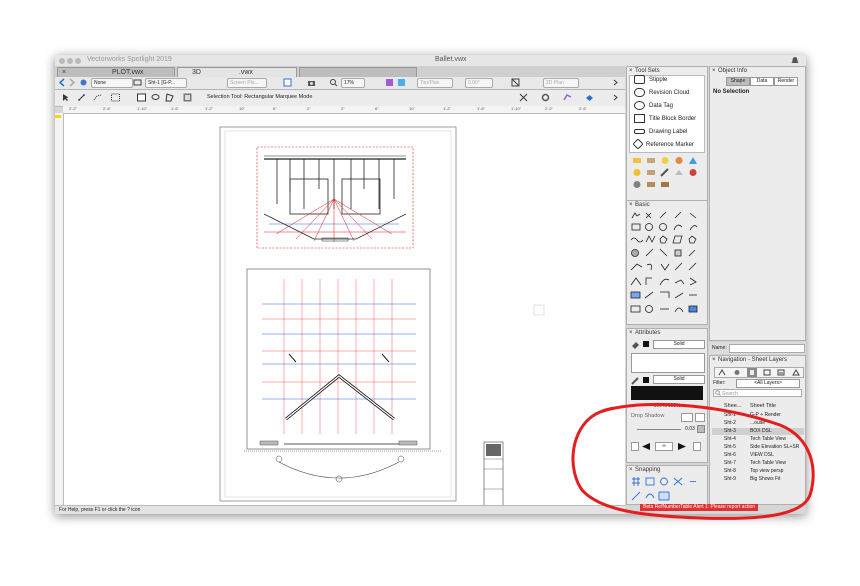 This screenshot has height=586, width=860. What do you see at coordinates (764, 431) in the screenshot?
I see `sheet-row-active: Sht-3 BOX DSL` at bounding box center [764, 431].